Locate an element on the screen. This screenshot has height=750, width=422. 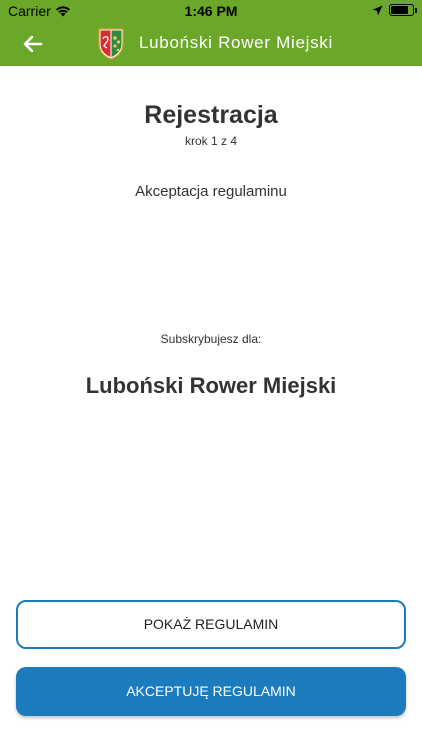
status-time: 1:46 PM is located at coordinates (211, 11).